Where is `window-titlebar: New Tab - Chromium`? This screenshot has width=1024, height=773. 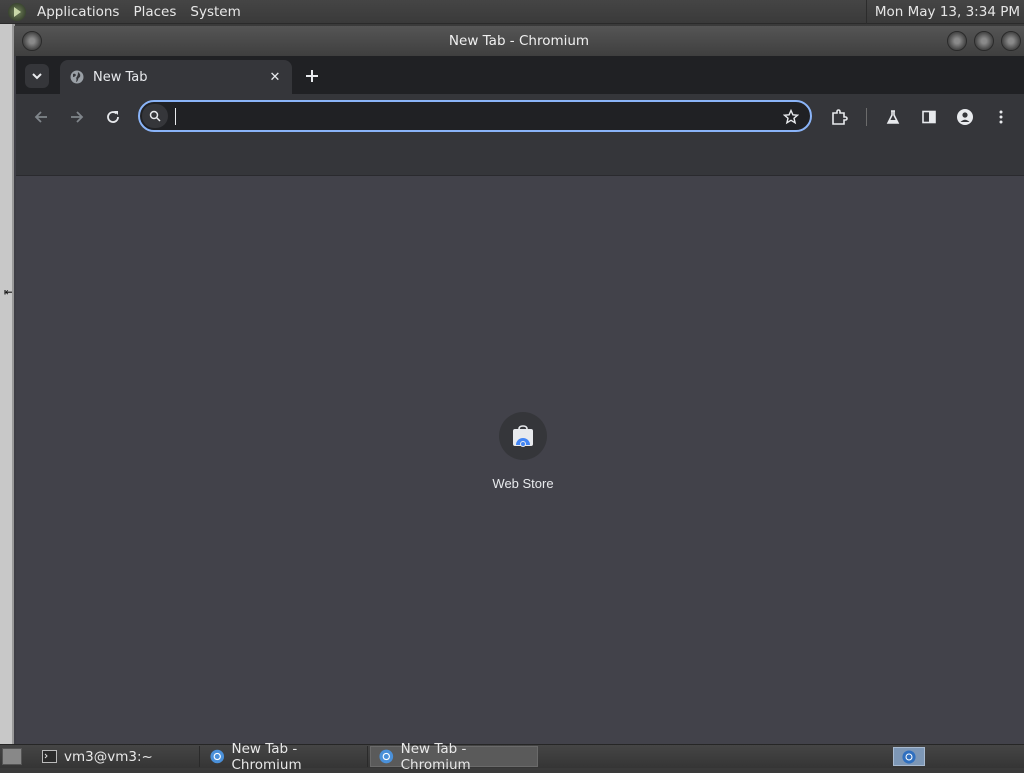
window-titlebar: New Tab - Chromium is located at coordinates (519, 41).